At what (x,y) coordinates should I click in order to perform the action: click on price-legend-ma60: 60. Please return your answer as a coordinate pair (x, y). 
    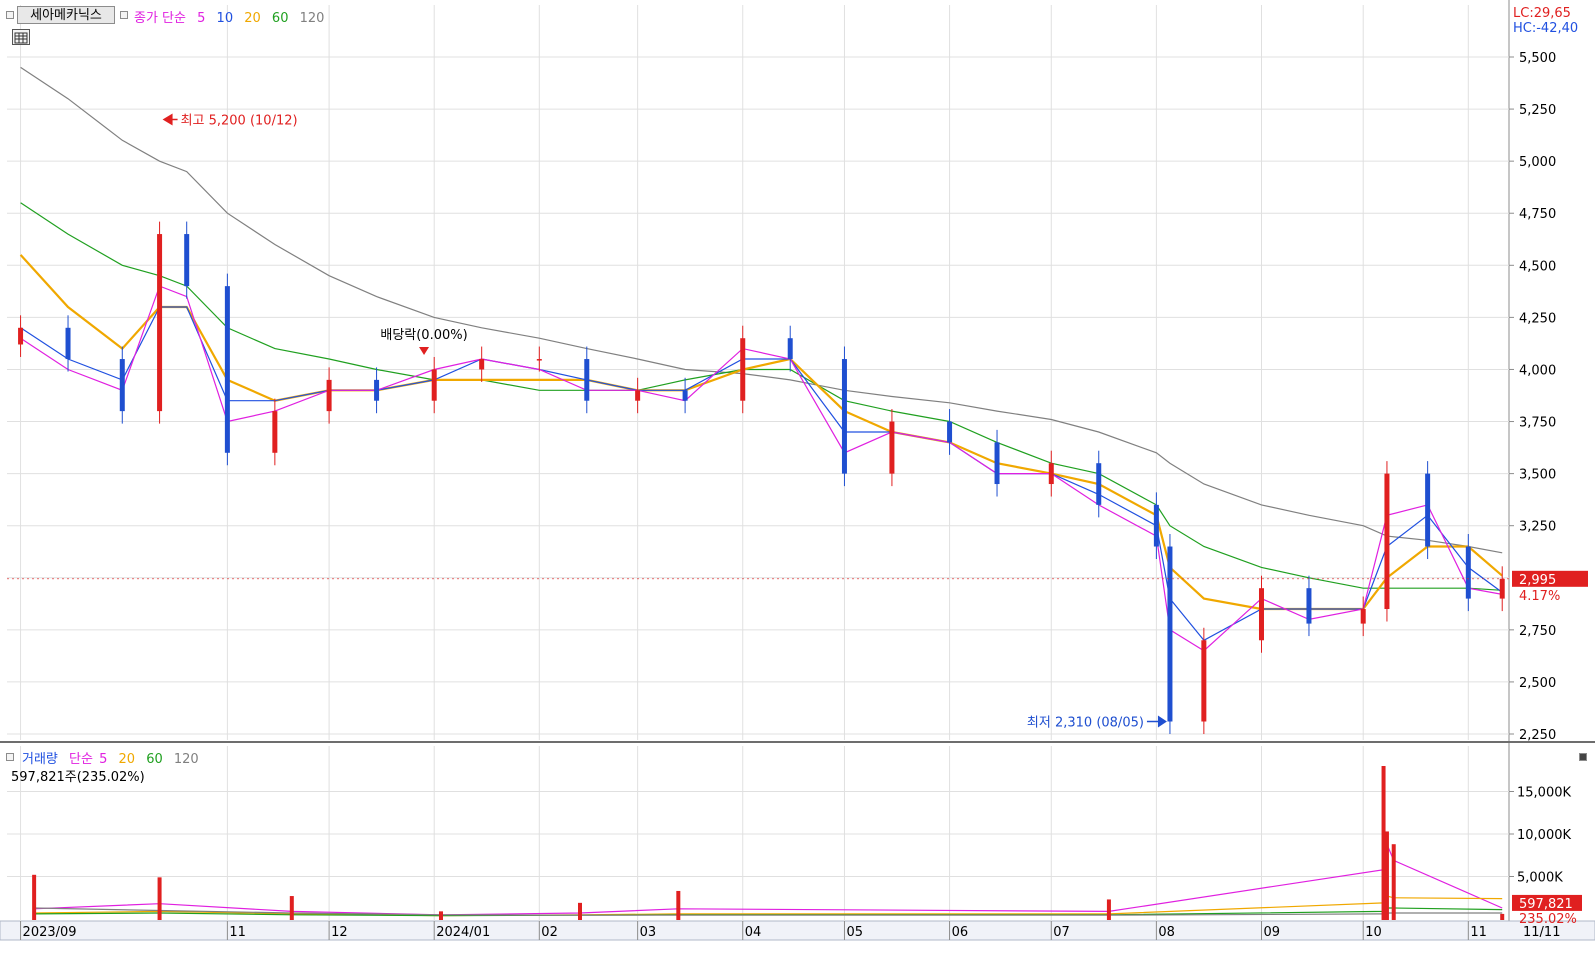
    Looking at the image, I should click on (280, 18).